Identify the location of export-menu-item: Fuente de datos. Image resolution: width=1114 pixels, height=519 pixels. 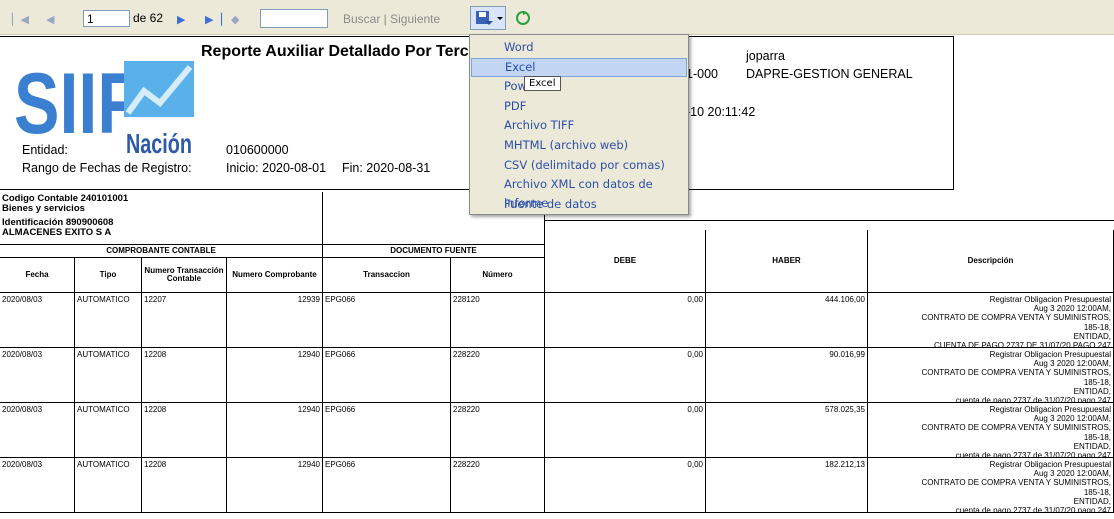
(579, 204).